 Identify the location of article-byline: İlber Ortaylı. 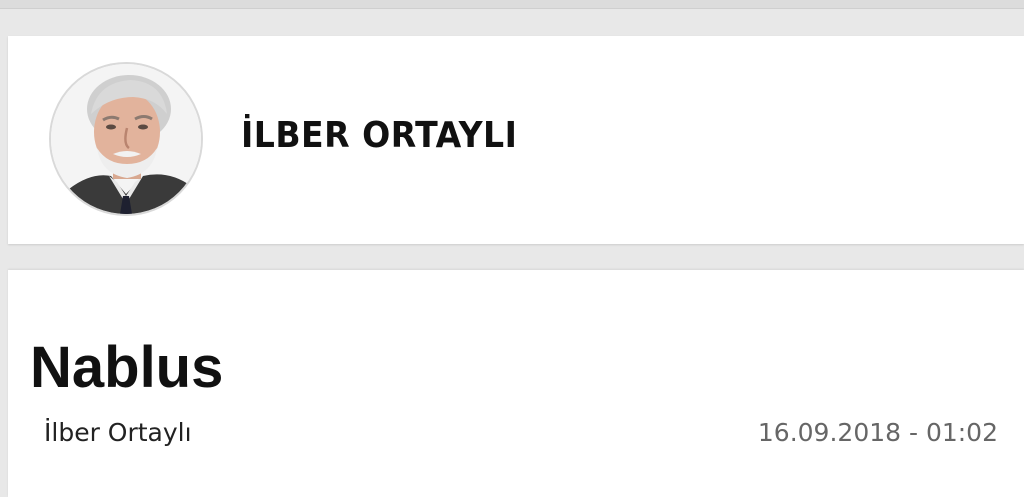
(118, 432).